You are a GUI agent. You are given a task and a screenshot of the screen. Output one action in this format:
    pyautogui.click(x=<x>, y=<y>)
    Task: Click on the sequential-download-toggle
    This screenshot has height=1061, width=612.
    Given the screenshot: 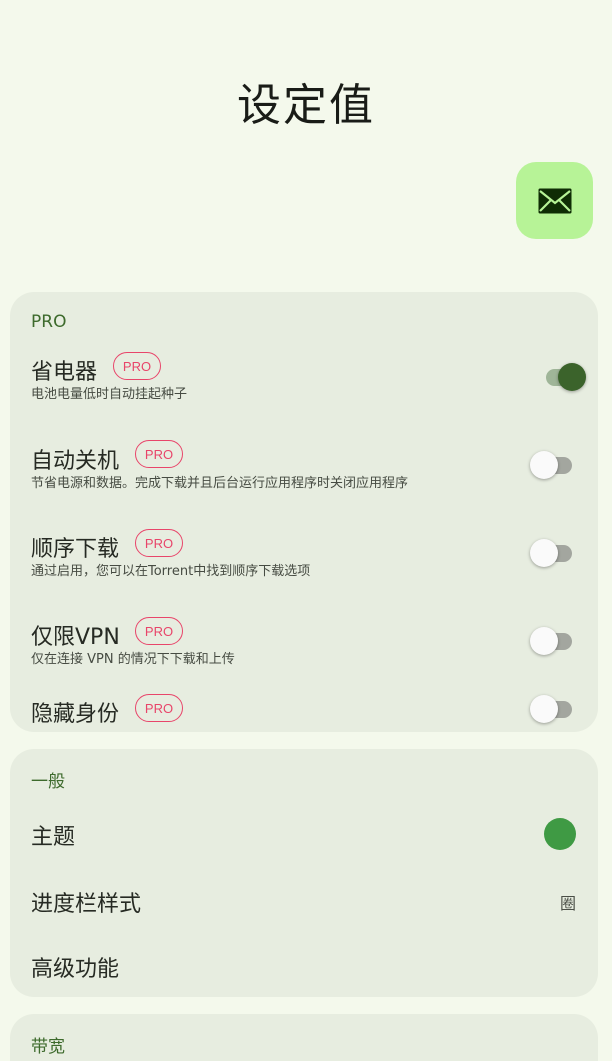 What is the action you would take?
    pyautogui.click(x=555, y=553)
    